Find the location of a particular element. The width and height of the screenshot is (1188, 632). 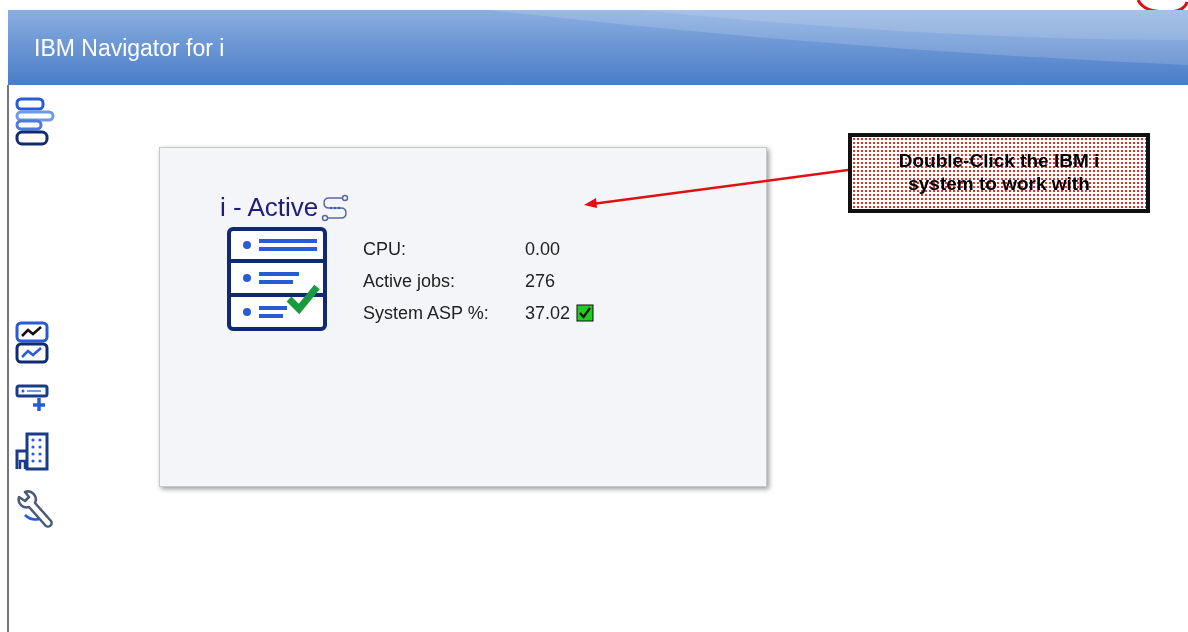

charts-icon is located at coordinates (32, 343).